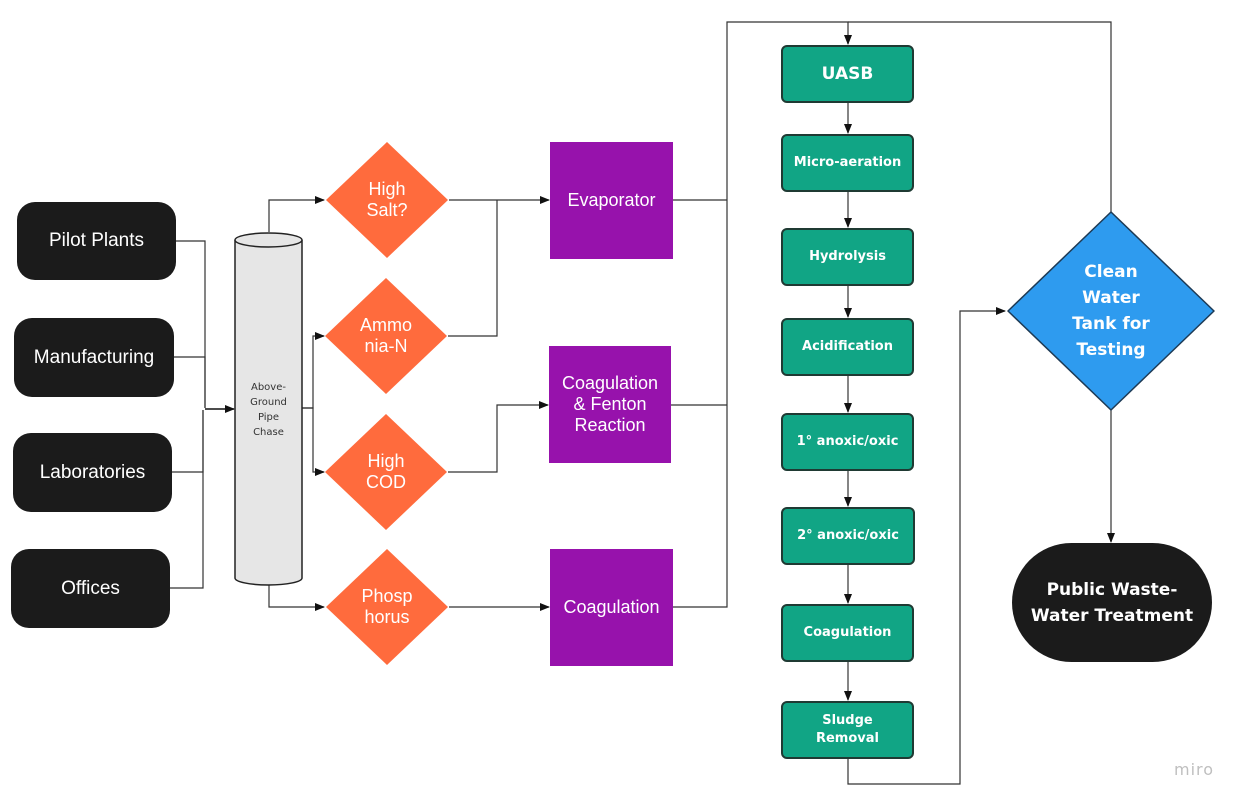  Describe the element at coordinates (847, 730) in the screenshot. I see `step-sludge-removal: Sludge Removal` at that location.